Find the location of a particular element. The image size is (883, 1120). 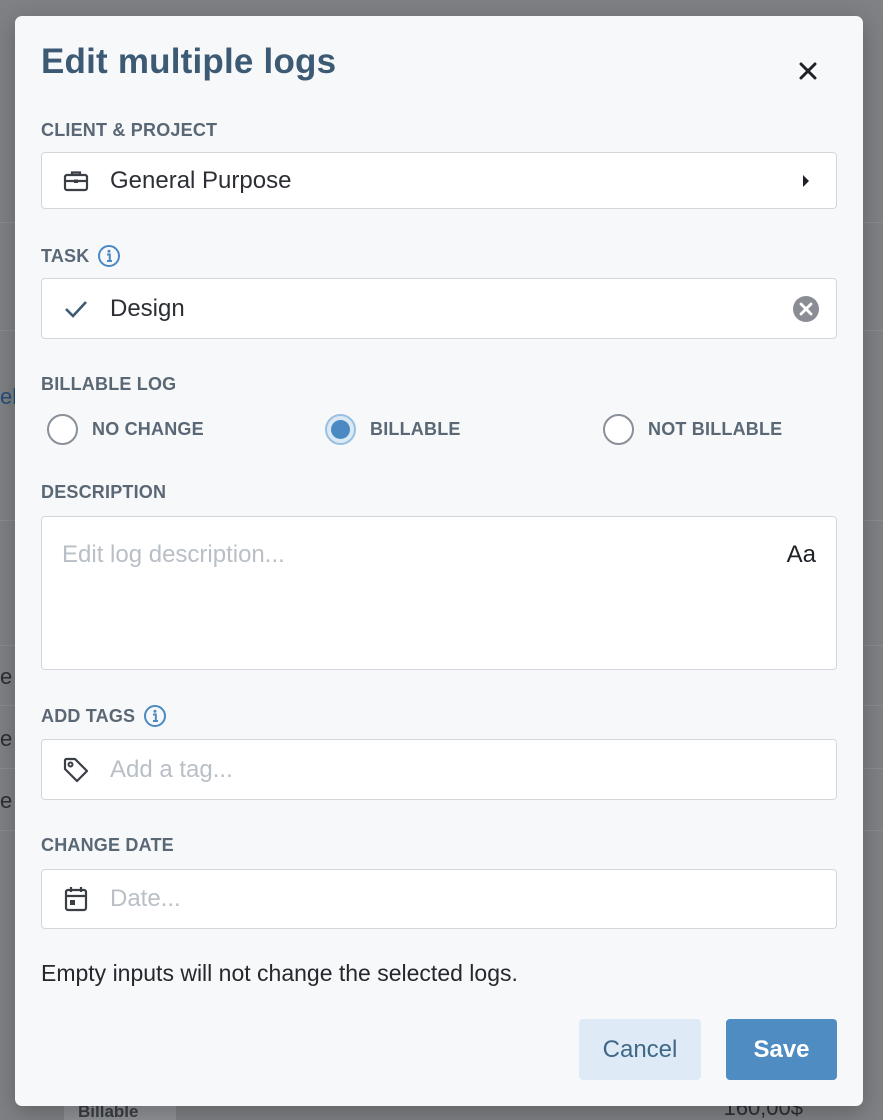

briefcase-icon is located at coordinates (76, 181).